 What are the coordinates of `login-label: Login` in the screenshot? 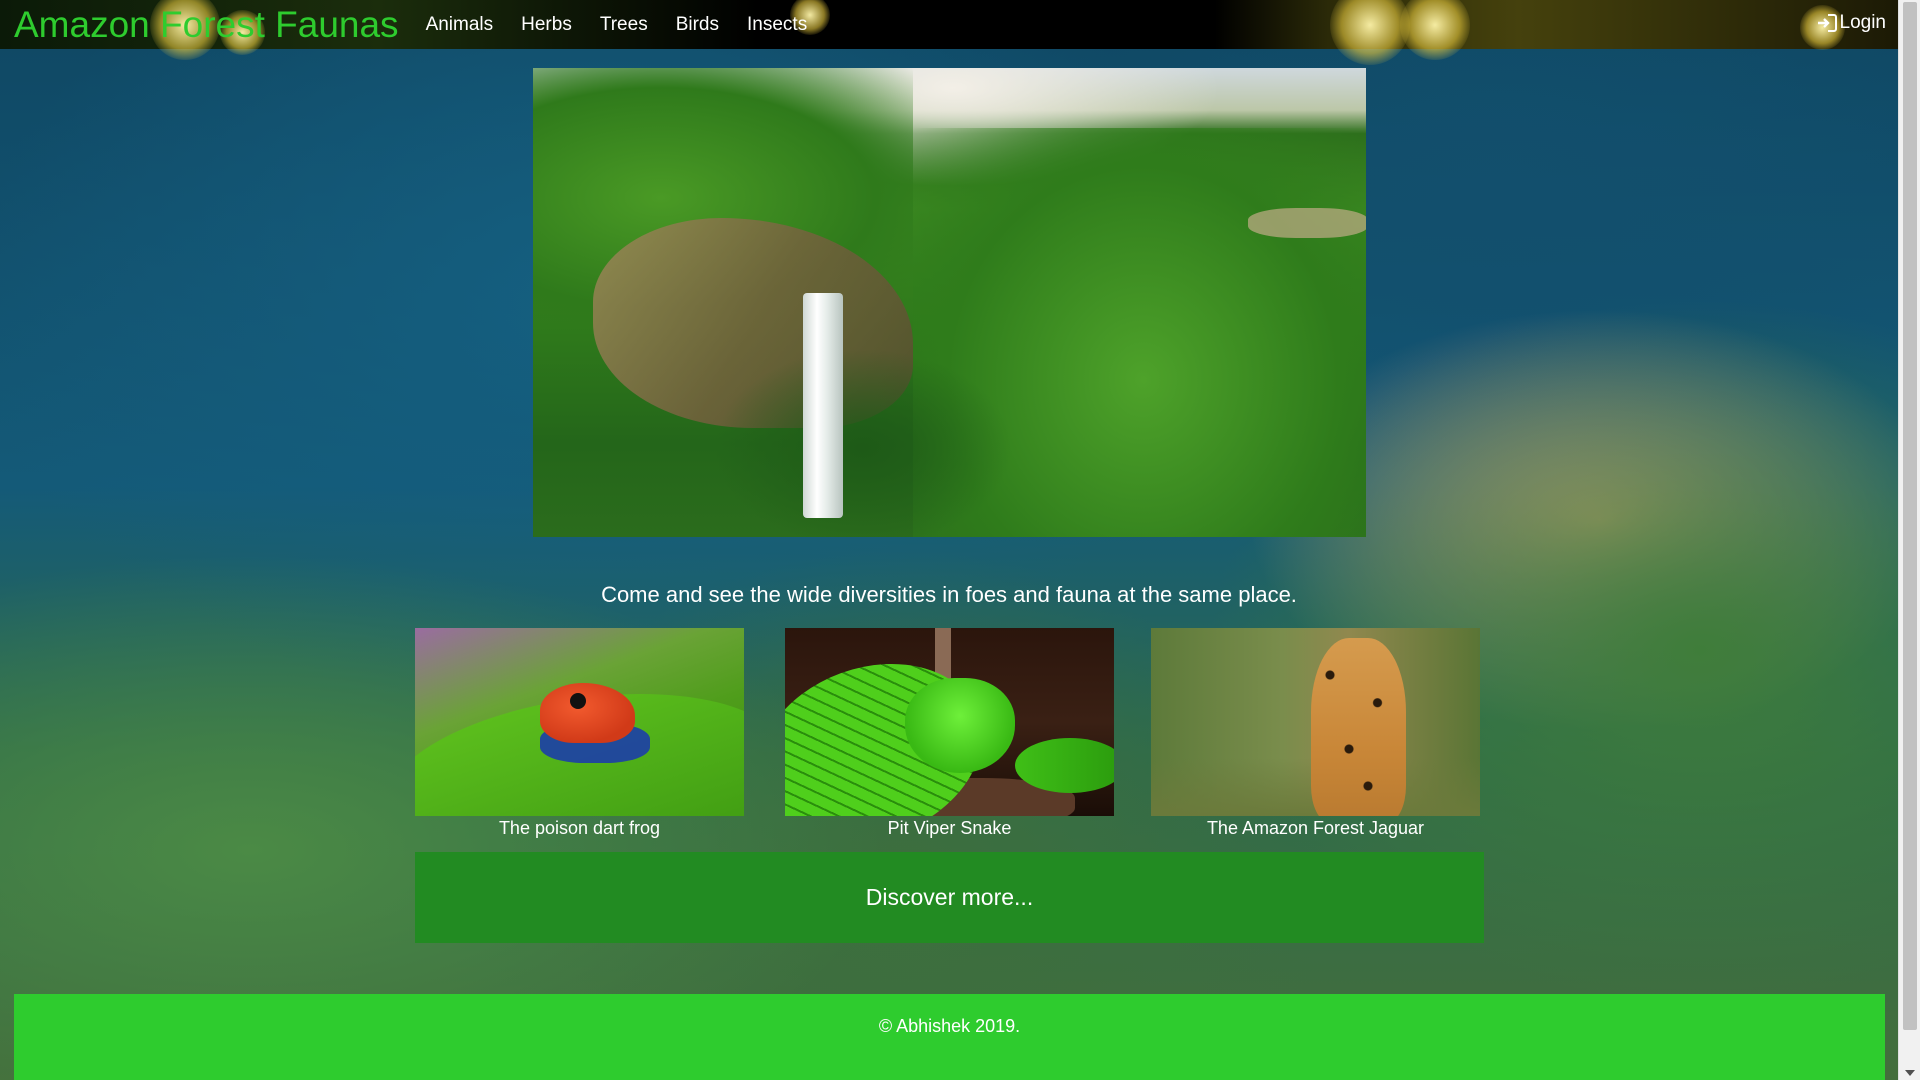 It's located at (1863, 22).